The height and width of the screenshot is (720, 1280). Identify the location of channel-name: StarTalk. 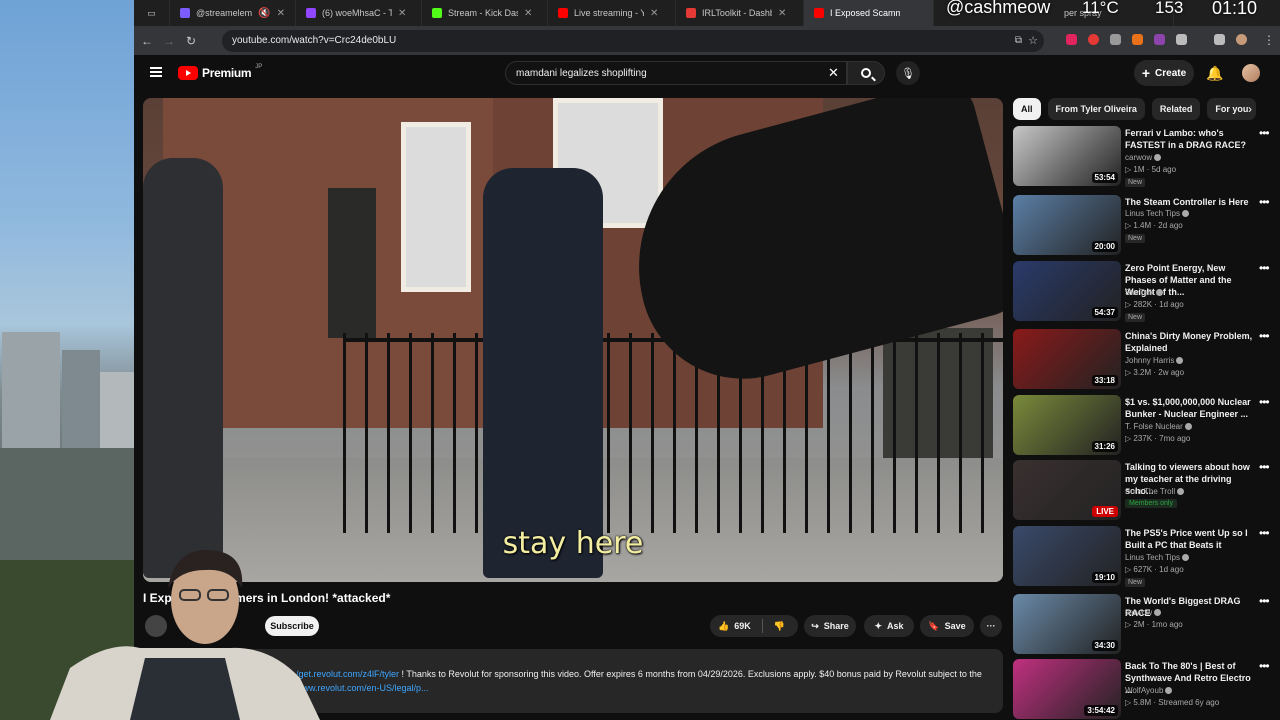
(1144, 292).